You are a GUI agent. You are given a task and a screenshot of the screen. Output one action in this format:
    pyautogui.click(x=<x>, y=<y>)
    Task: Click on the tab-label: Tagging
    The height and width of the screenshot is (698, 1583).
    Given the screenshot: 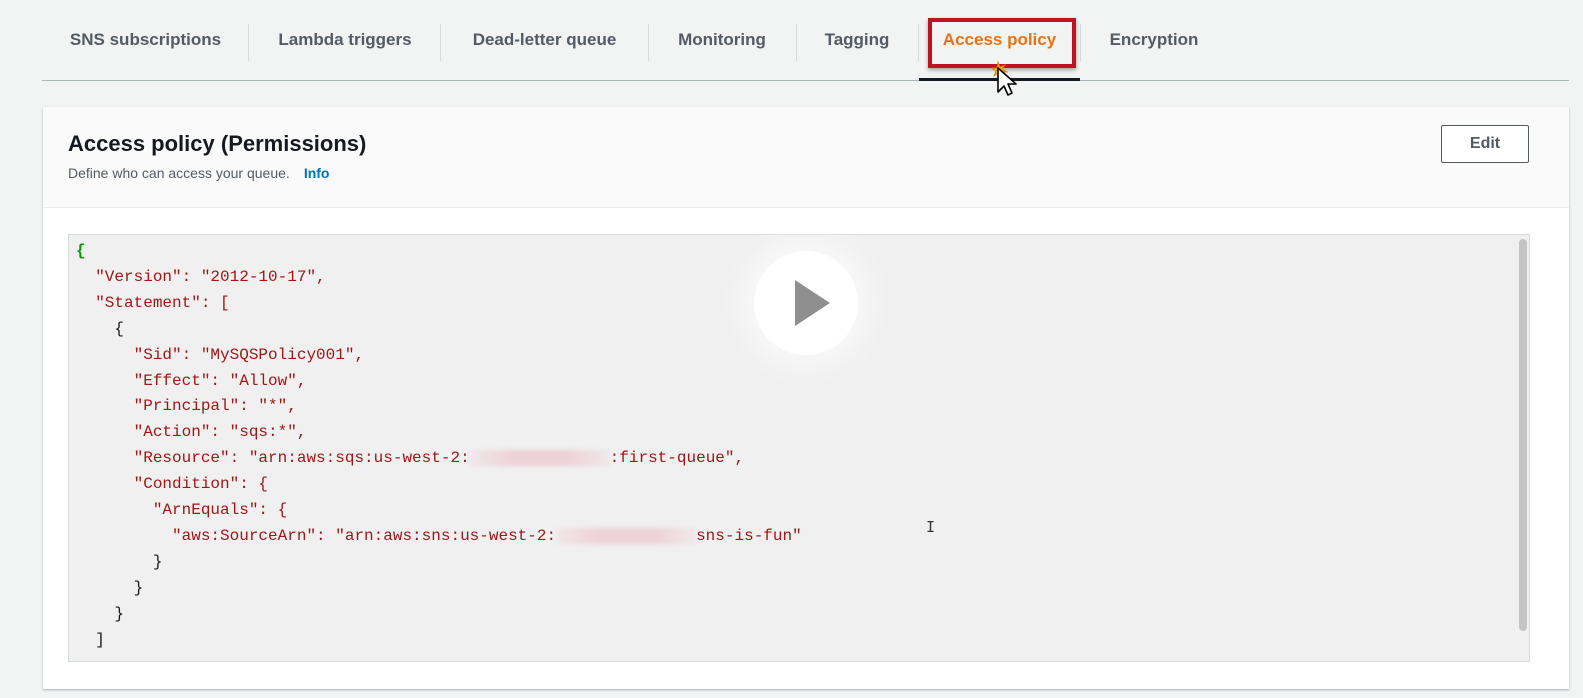 What is the action you would take?
    pyautogui.click(x=857, y=39)
    